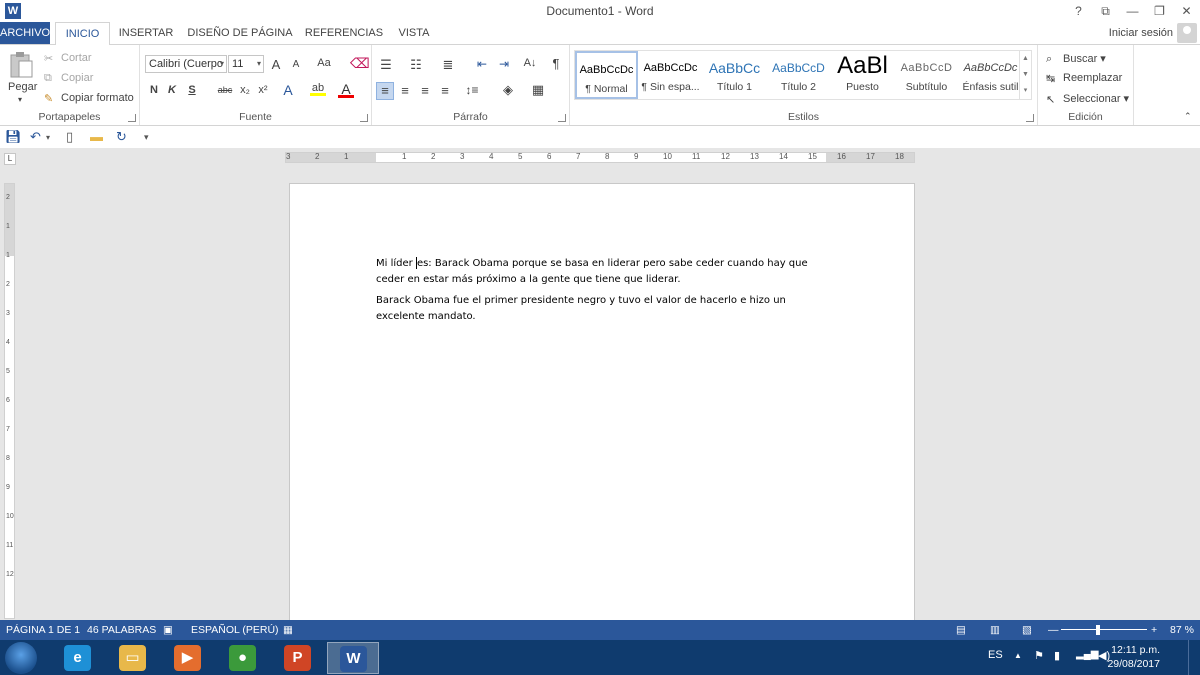 The height and width of the screenshot is (675, 1200). I want to click on paragraph-launcher-icon, so click(562, 118).